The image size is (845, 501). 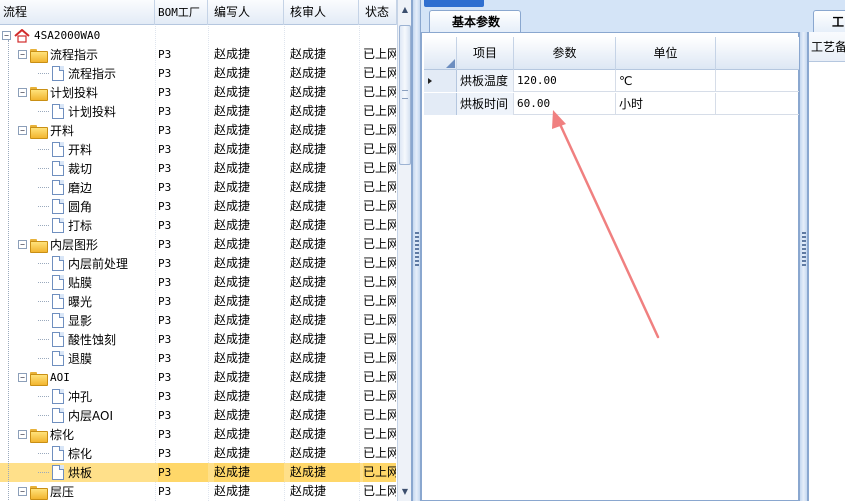 I want to click on tree-node-label: AOI, so click(x=60, y=377).